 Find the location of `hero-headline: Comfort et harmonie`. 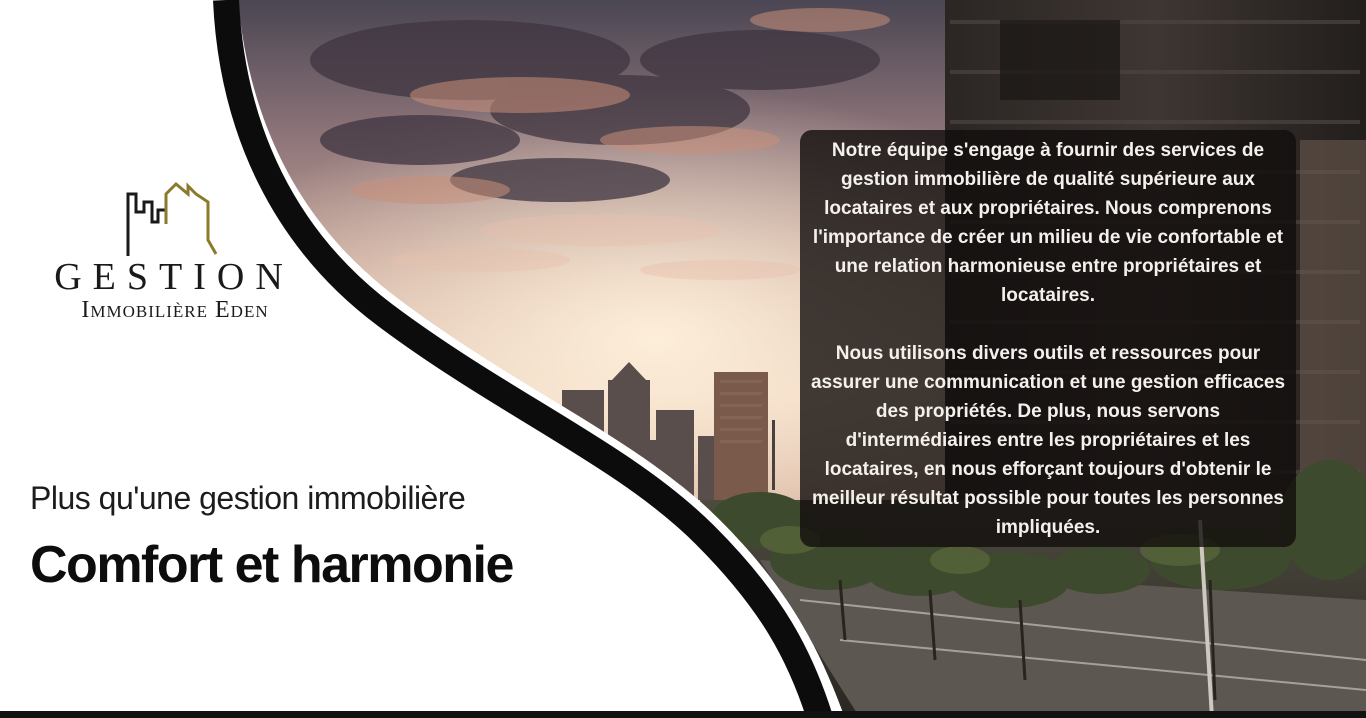

hero-headline: Comfort et harmonie is located at coordinates (272, 565).